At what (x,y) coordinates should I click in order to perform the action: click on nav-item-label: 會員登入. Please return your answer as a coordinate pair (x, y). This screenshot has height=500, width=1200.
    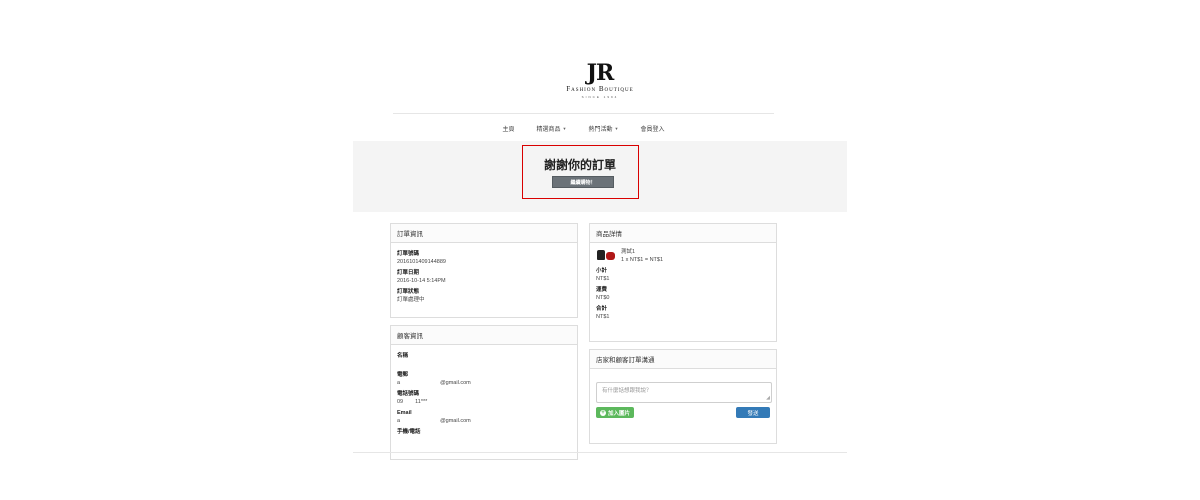
    Looking at the image, I should click on (652, 129).